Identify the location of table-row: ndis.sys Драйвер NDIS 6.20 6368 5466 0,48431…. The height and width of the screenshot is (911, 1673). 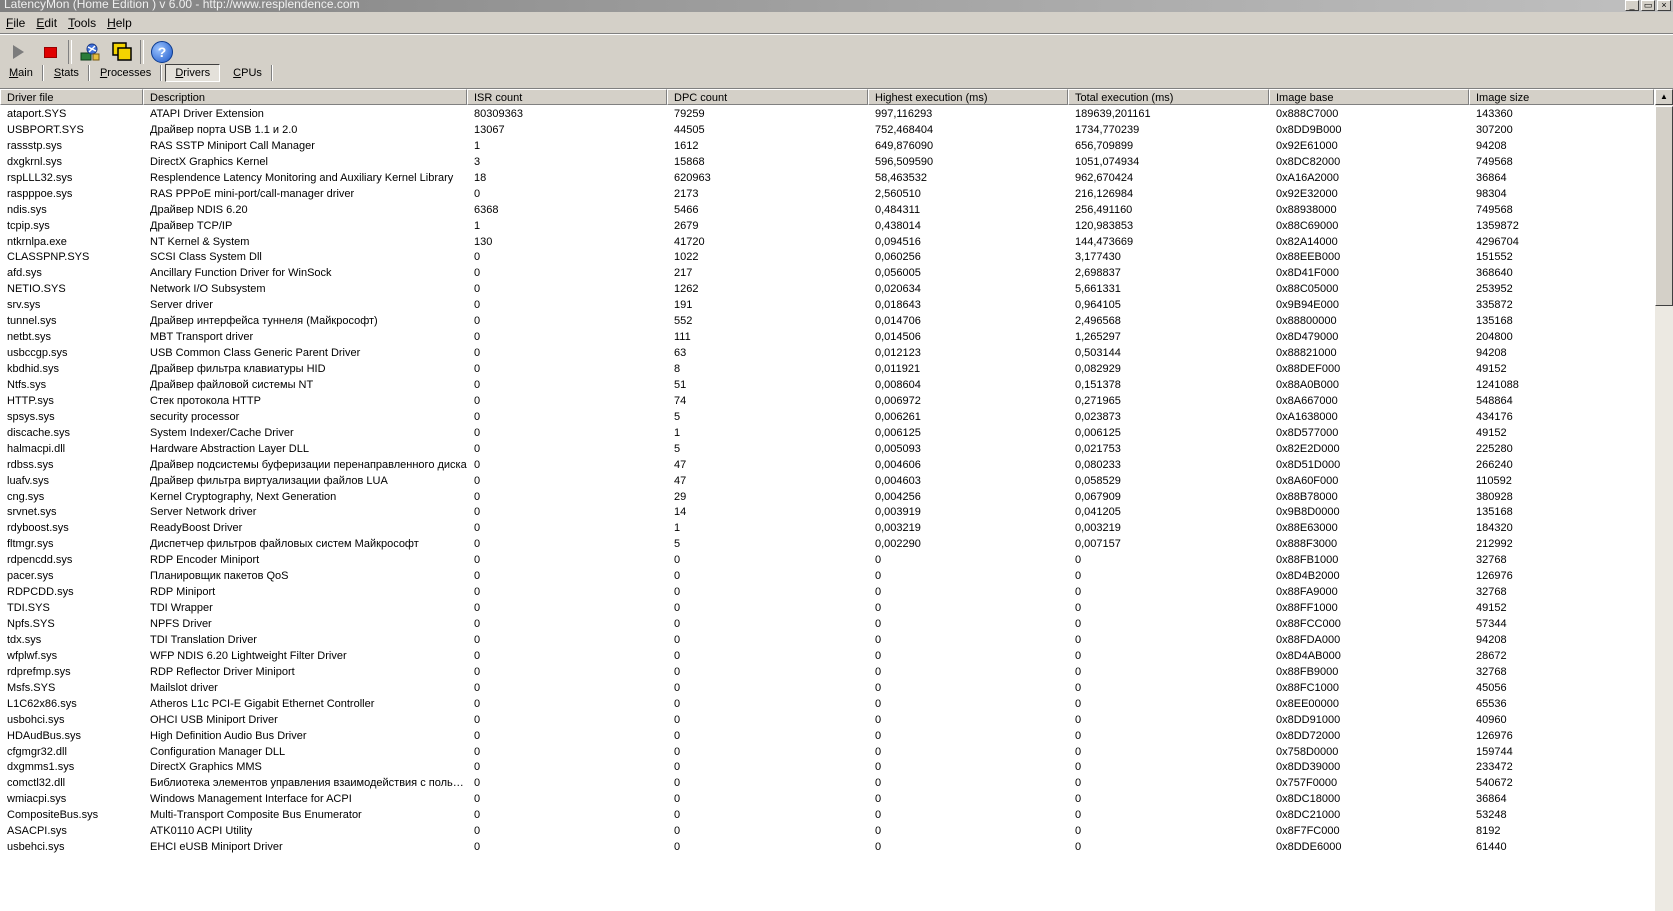
(827, 210).